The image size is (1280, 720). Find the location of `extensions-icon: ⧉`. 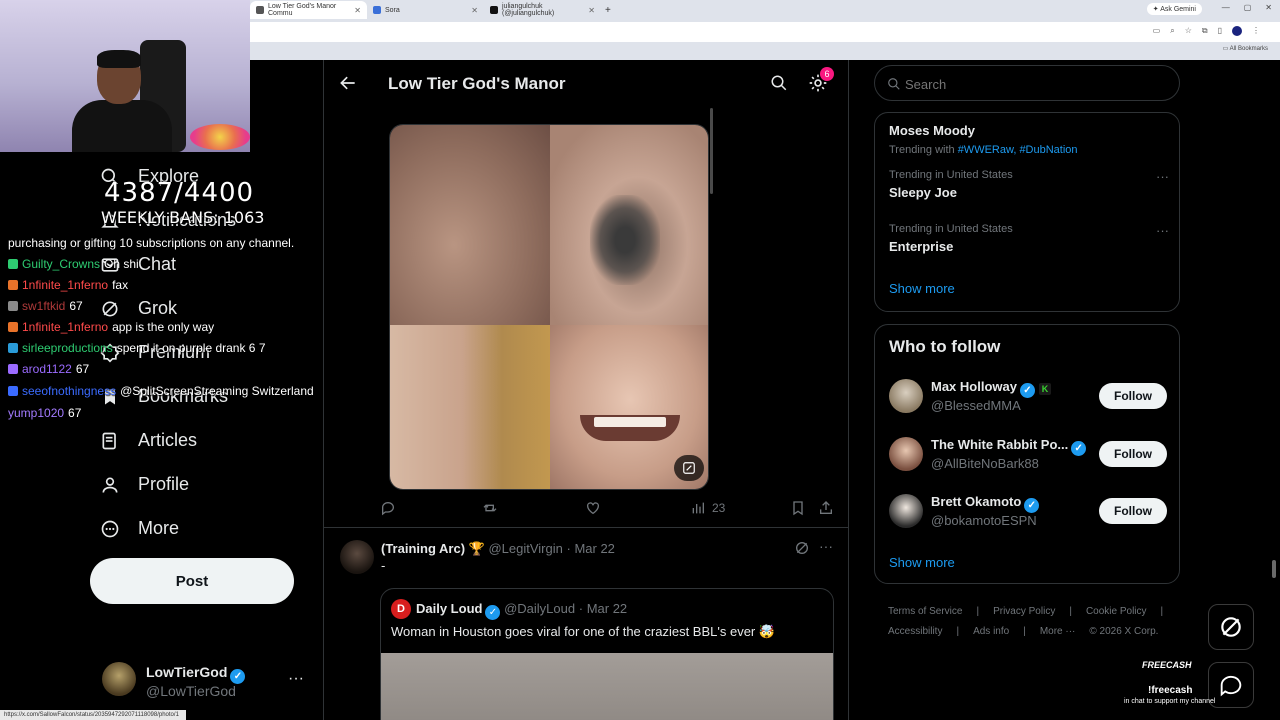

extensions-icon: ⧉ is located at coordinates (1205, 31).